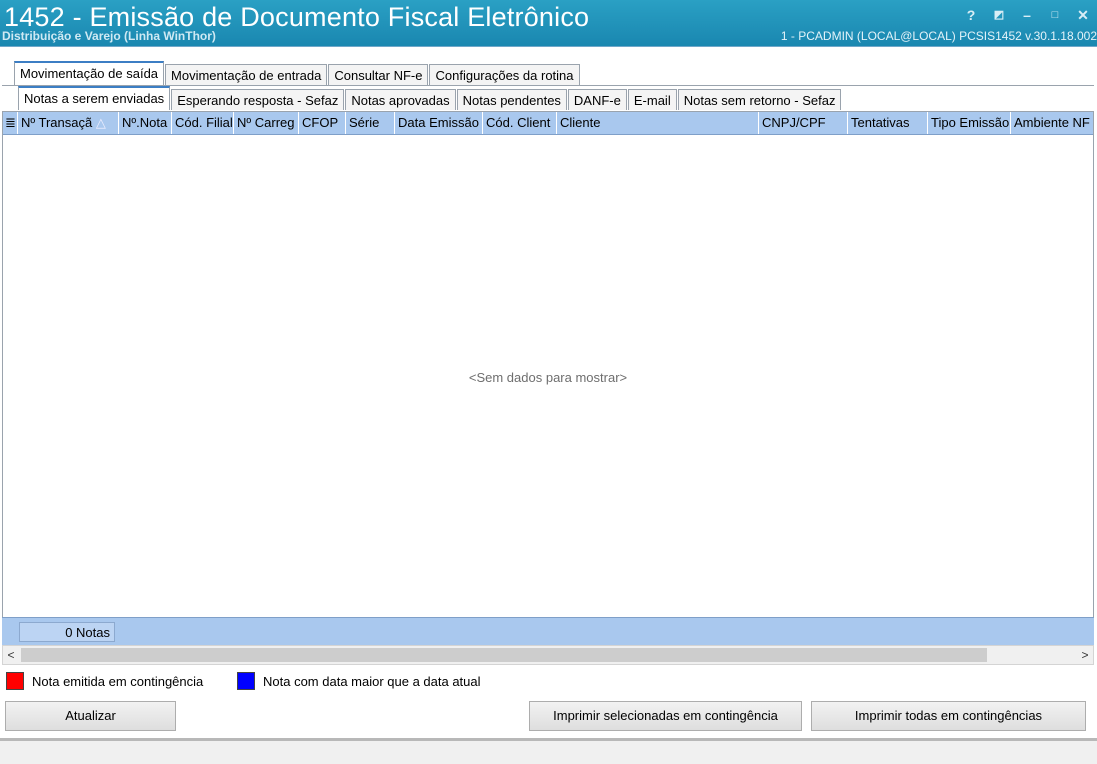  I want to click on window-subtitle: Distribuição e Varejo (Linha WinThor), so click(109, 36).